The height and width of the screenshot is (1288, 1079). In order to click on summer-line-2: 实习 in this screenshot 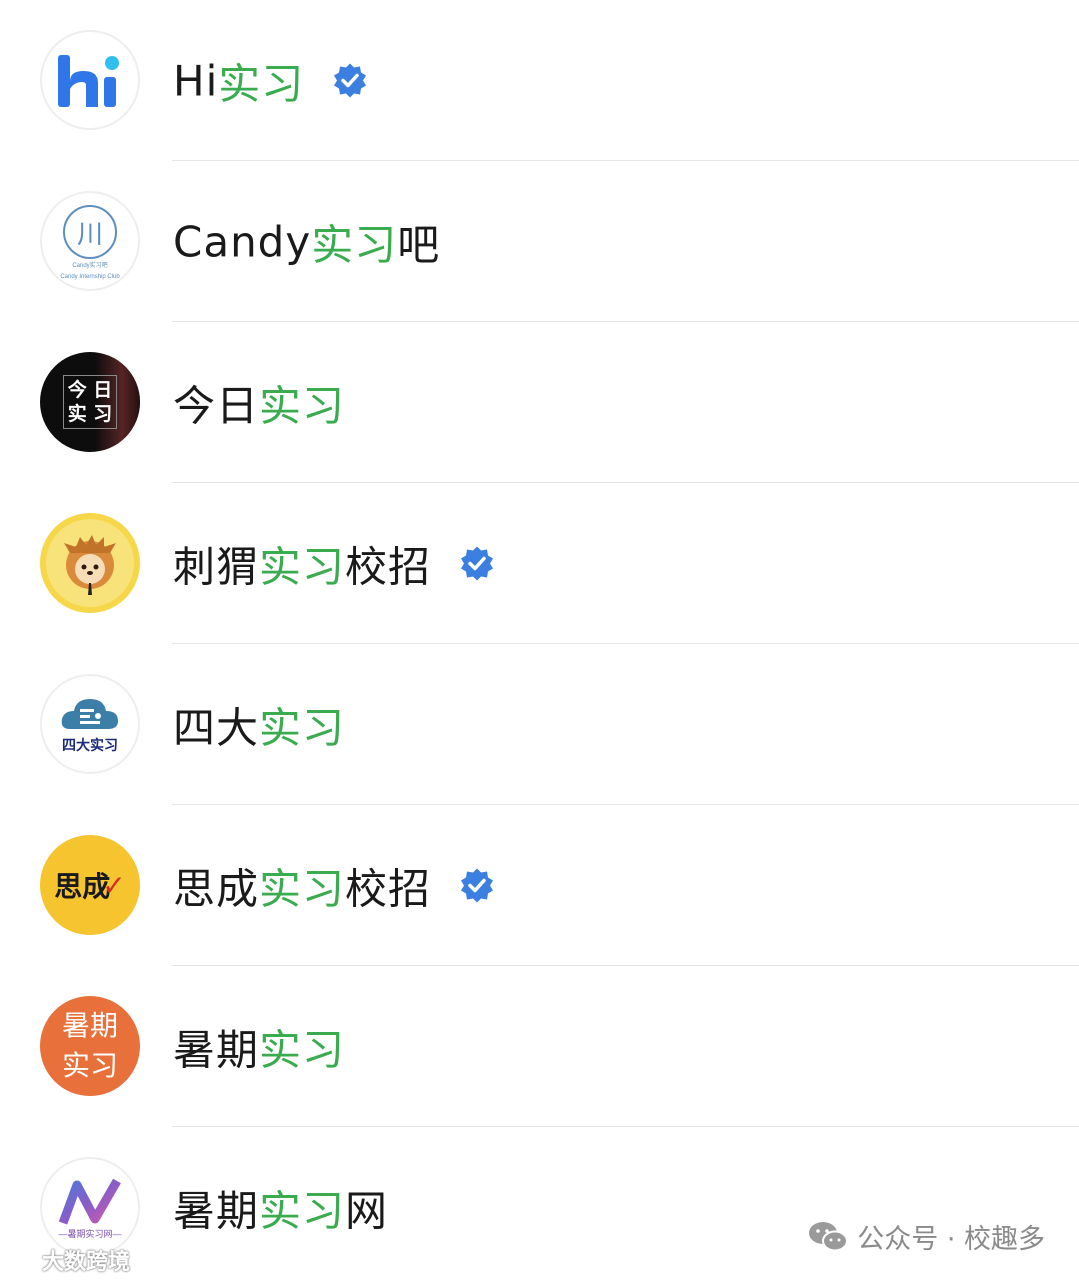, I will do `click(89, 1065)`.